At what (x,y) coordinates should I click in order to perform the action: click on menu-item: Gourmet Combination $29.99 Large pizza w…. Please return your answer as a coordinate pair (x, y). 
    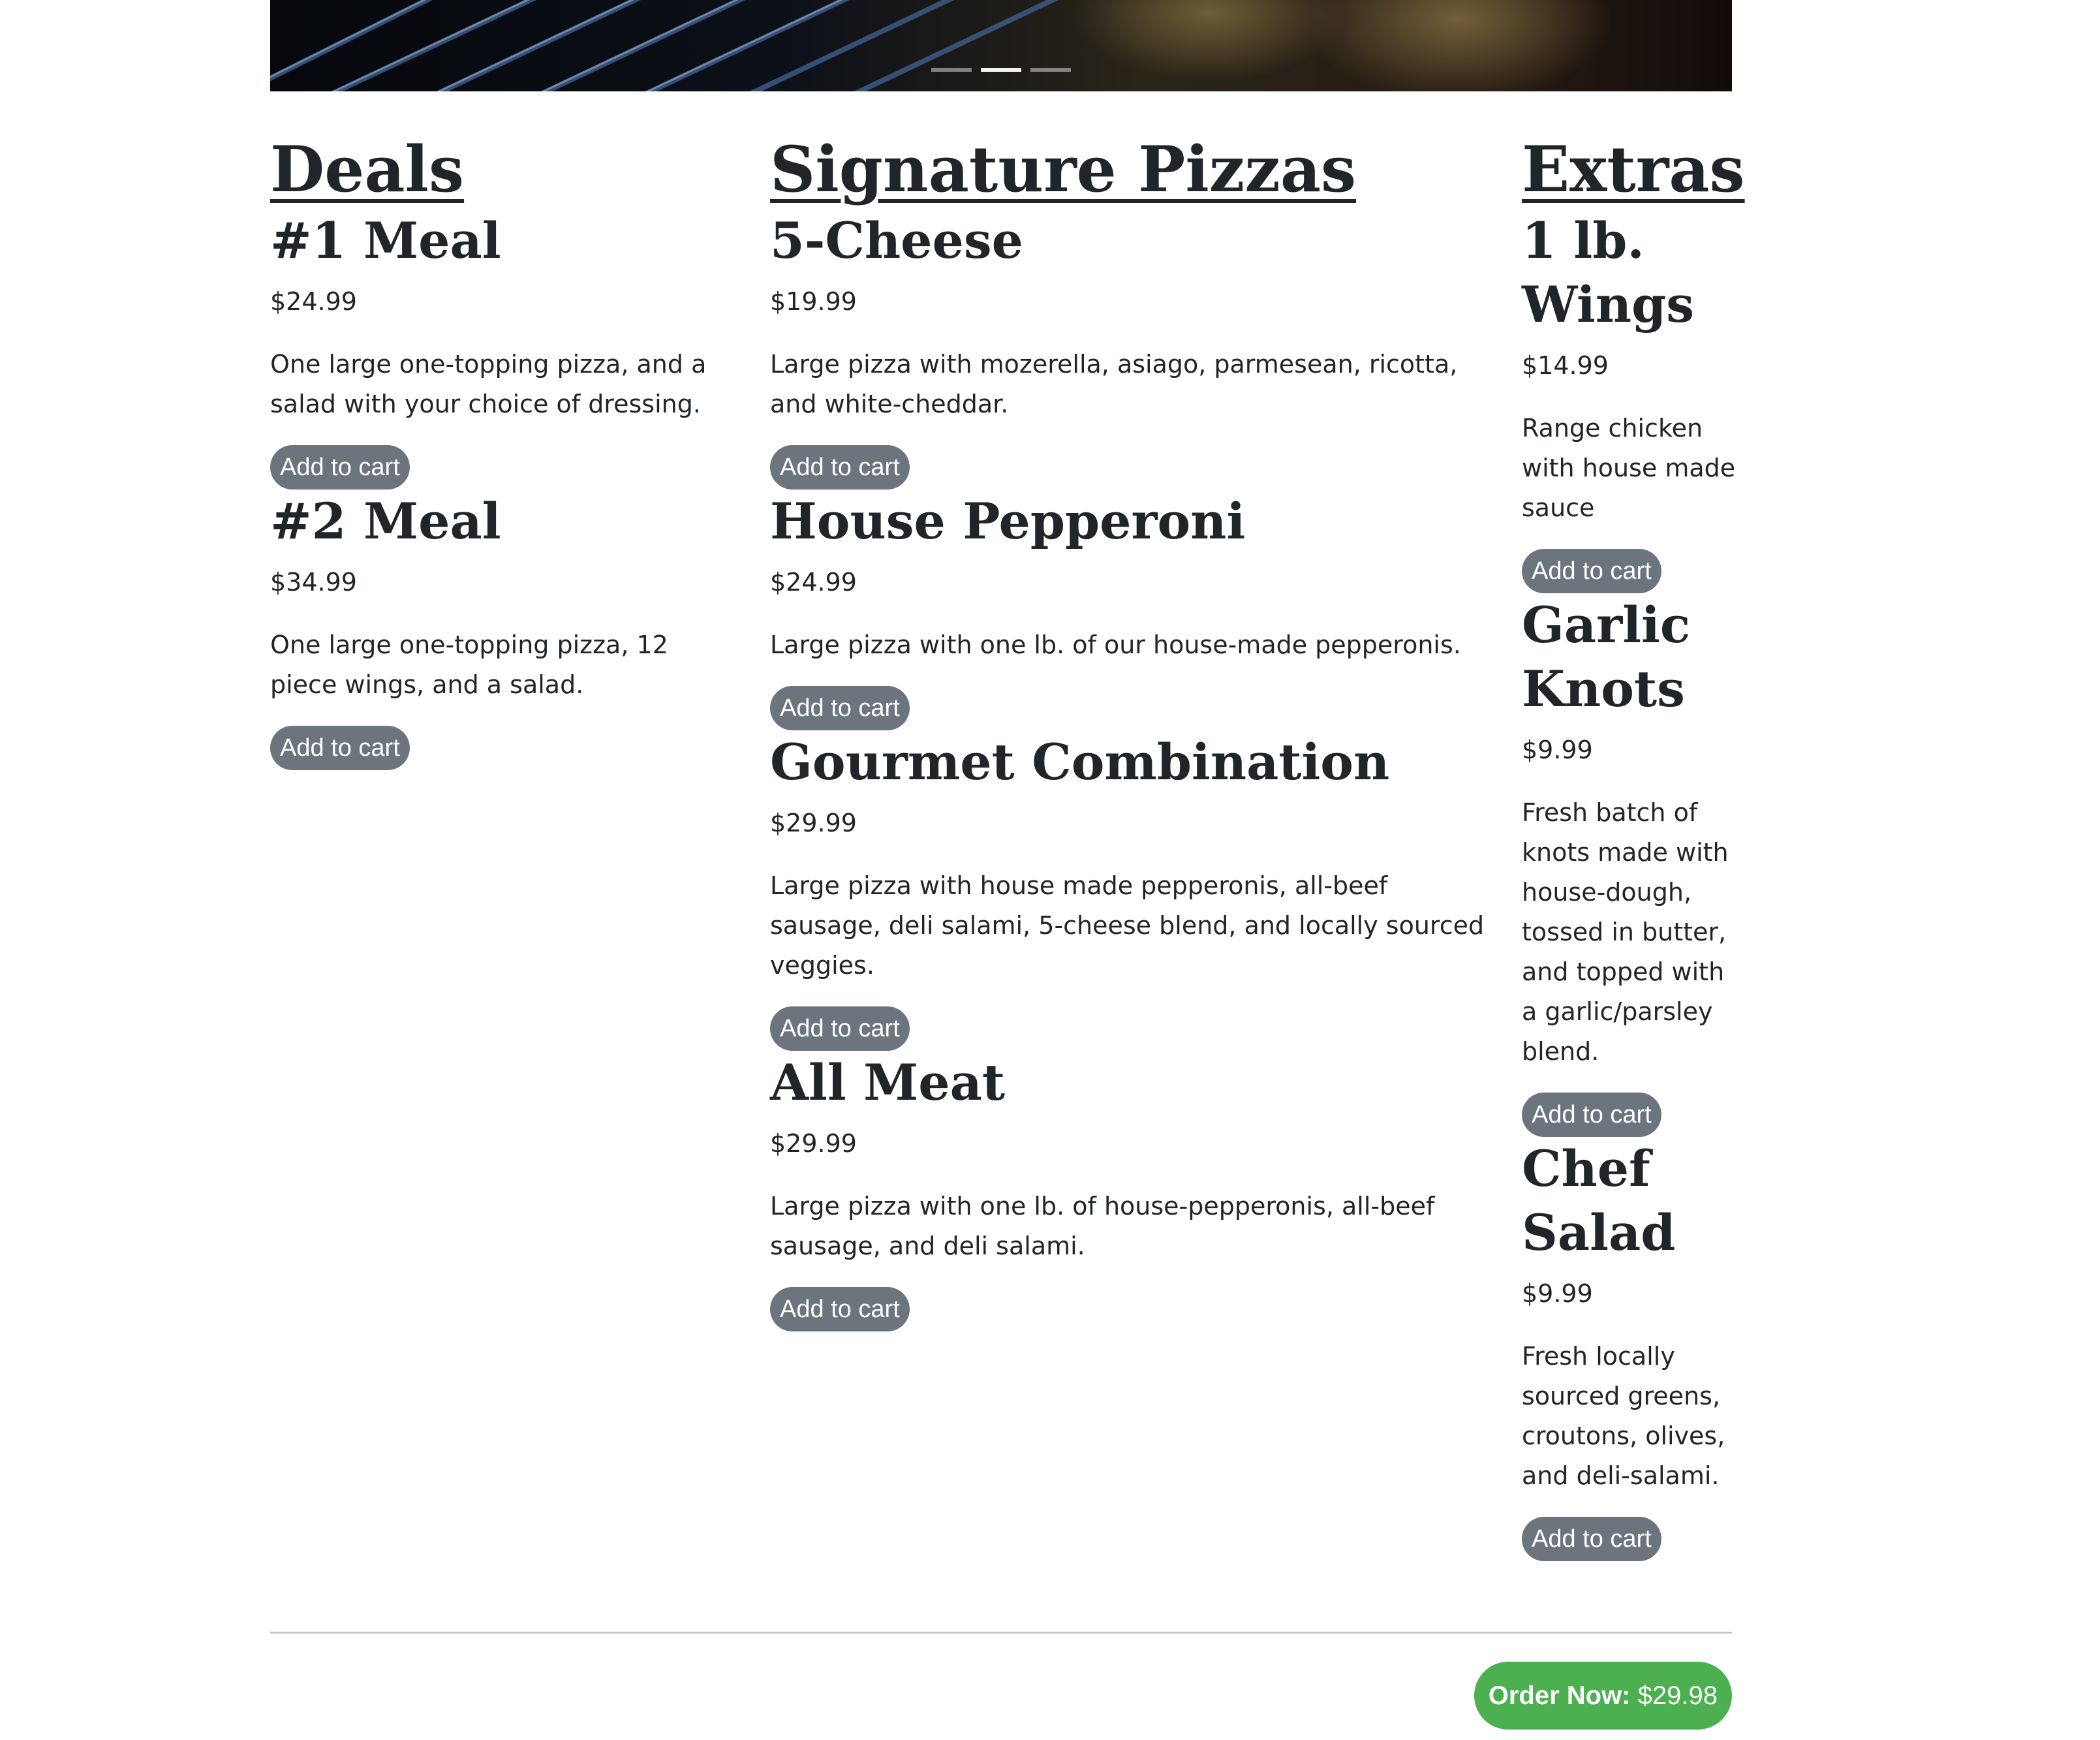
    Looking at the image, I should click on (1129, 890).